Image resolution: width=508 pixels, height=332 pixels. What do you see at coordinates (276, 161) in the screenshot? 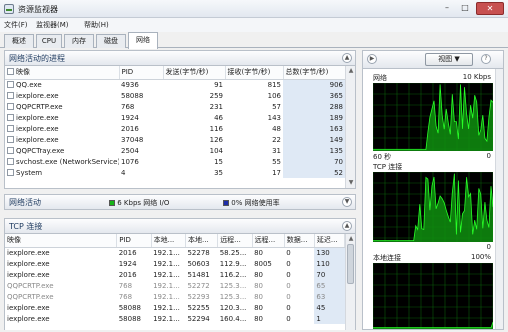
I see `process-receive: 55` at bounding box center [276, 161].